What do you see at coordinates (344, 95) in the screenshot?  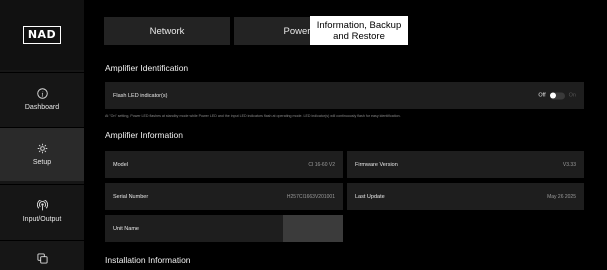 I see `flash-led-row: Flash LED indicator(s) Off On` at bounding box center [344, 95].